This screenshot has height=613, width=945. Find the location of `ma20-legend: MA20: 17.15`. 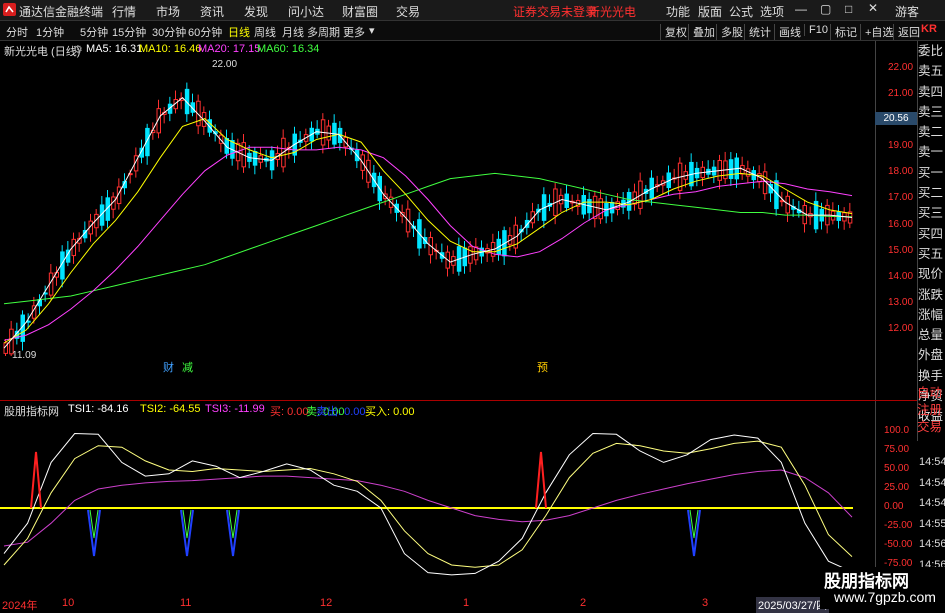

ma20-legend: MA20: 17.15 is located at coordinates (229, 49).